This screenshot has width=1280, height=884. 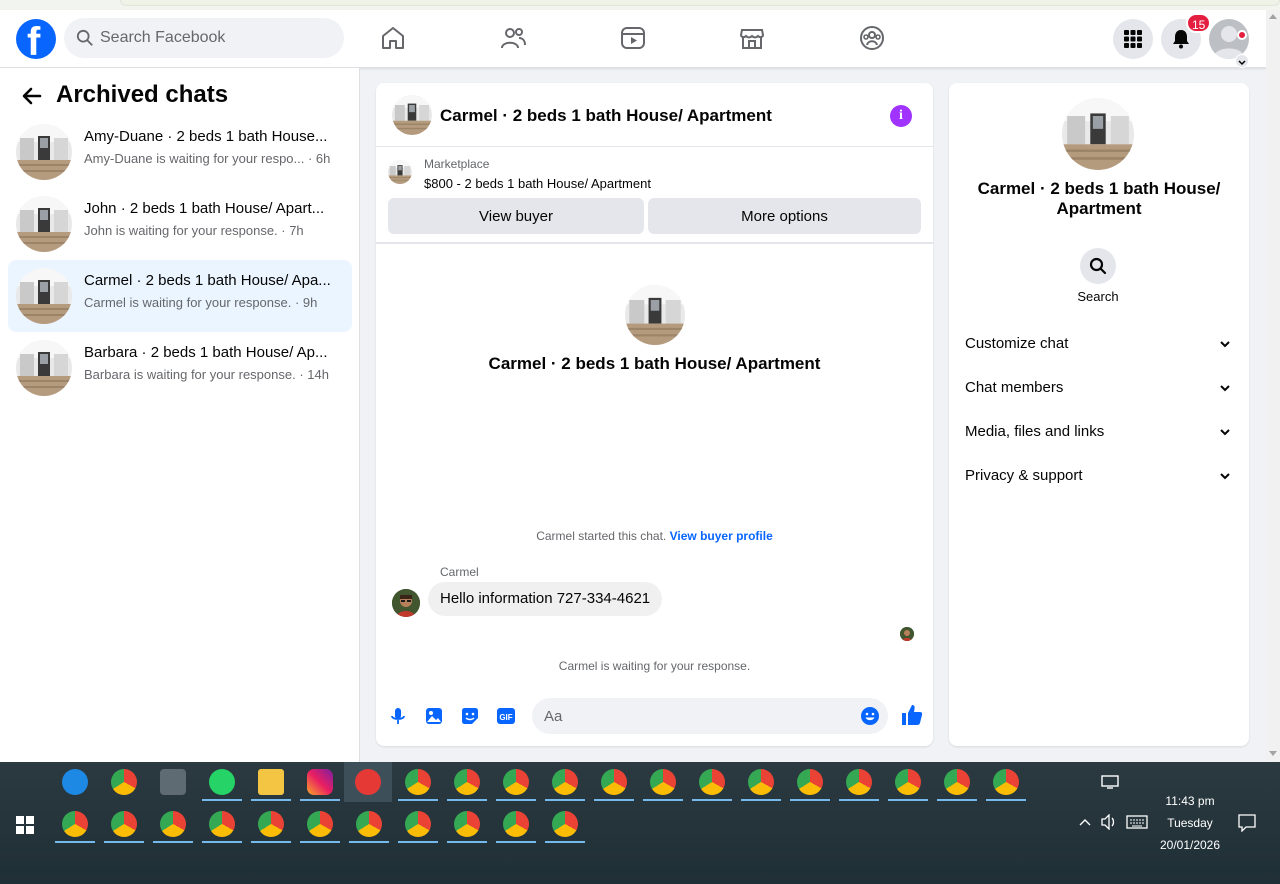 I want to click on back-arrow-icon, so click(x=32, y=96).